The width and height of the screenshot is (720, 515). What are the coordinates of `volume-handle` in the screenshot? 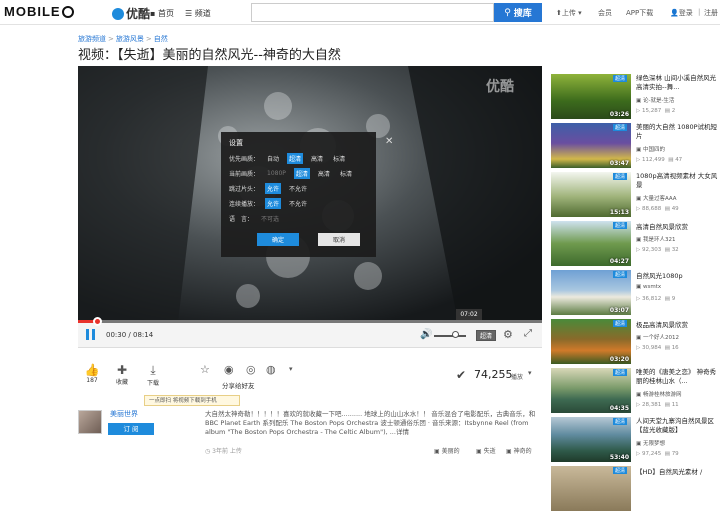 It's located at (455, 334).